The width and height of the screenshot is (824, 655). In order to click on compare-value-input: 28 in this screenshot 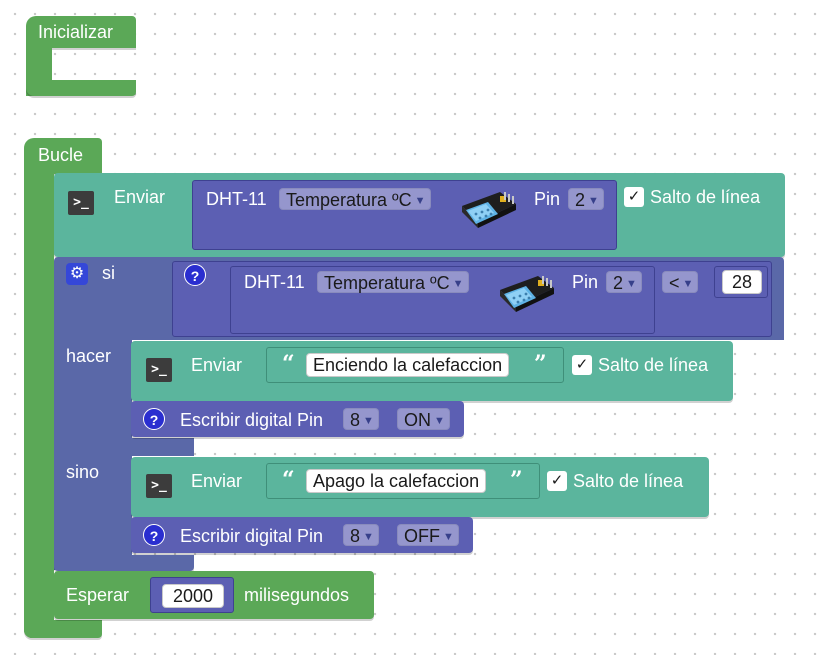, I will do `click(742, 282)`.